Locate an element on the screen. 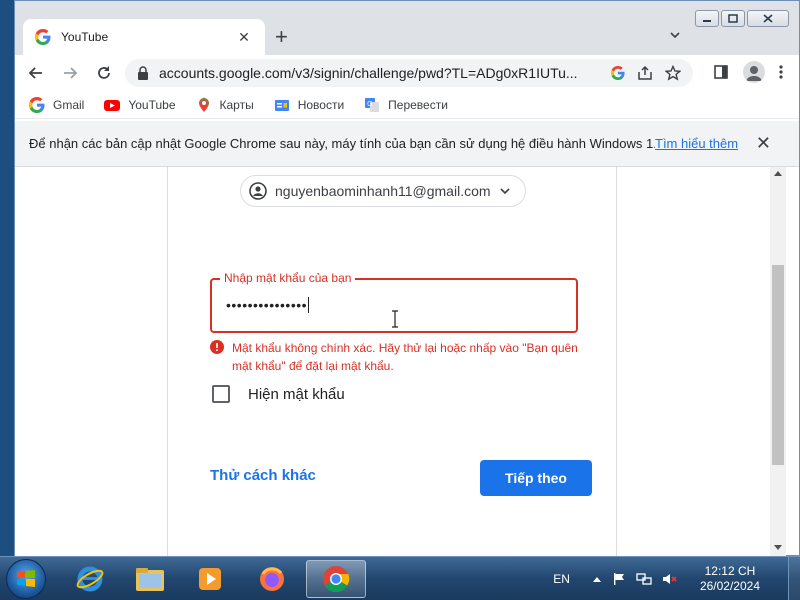 This screenshot has width=800, height=600. account-circle-icon is located at coordinates (258, 191).